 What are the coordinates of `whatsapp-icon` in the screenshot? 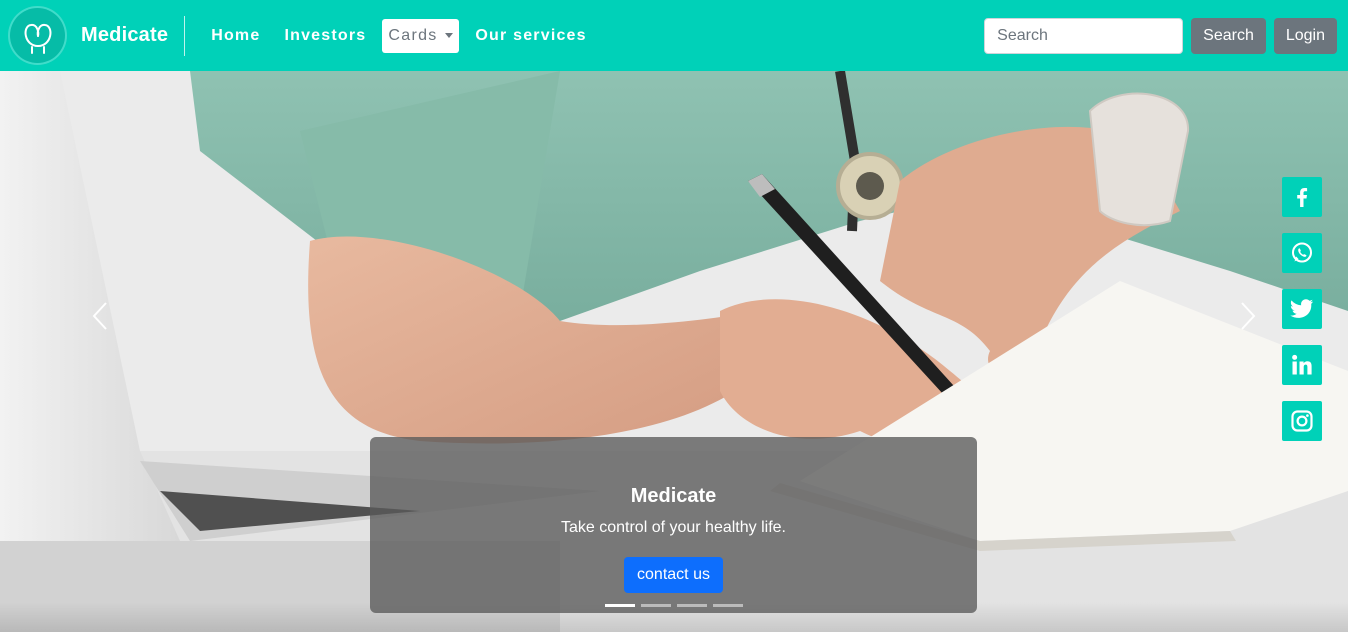 It's located at (1302, 253).